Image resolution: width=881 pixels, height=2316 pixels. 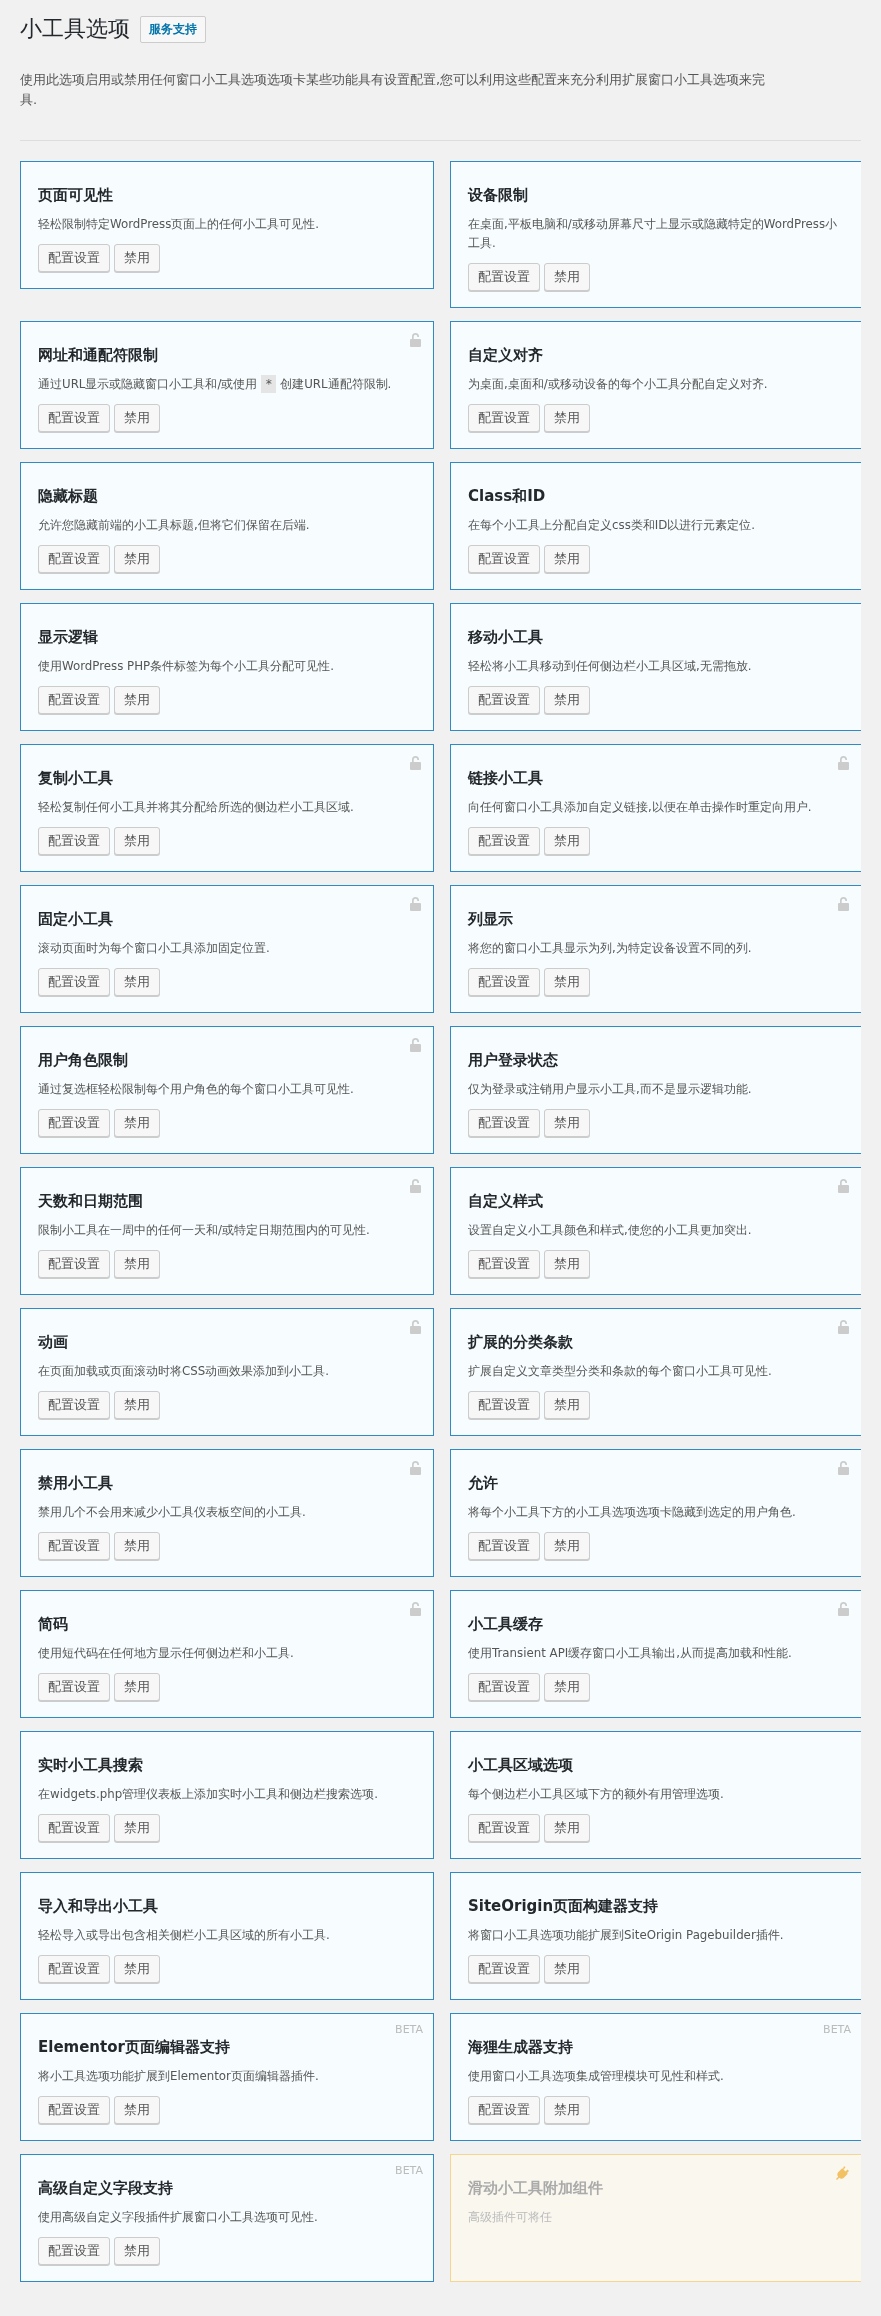 What do you see at coordinates (620, 1371) in the screenshot?
I see `card-description: 扩展自定义文章类型分类和条款的每个窗口小工具可见性.` at bounding box center [620, 1371].